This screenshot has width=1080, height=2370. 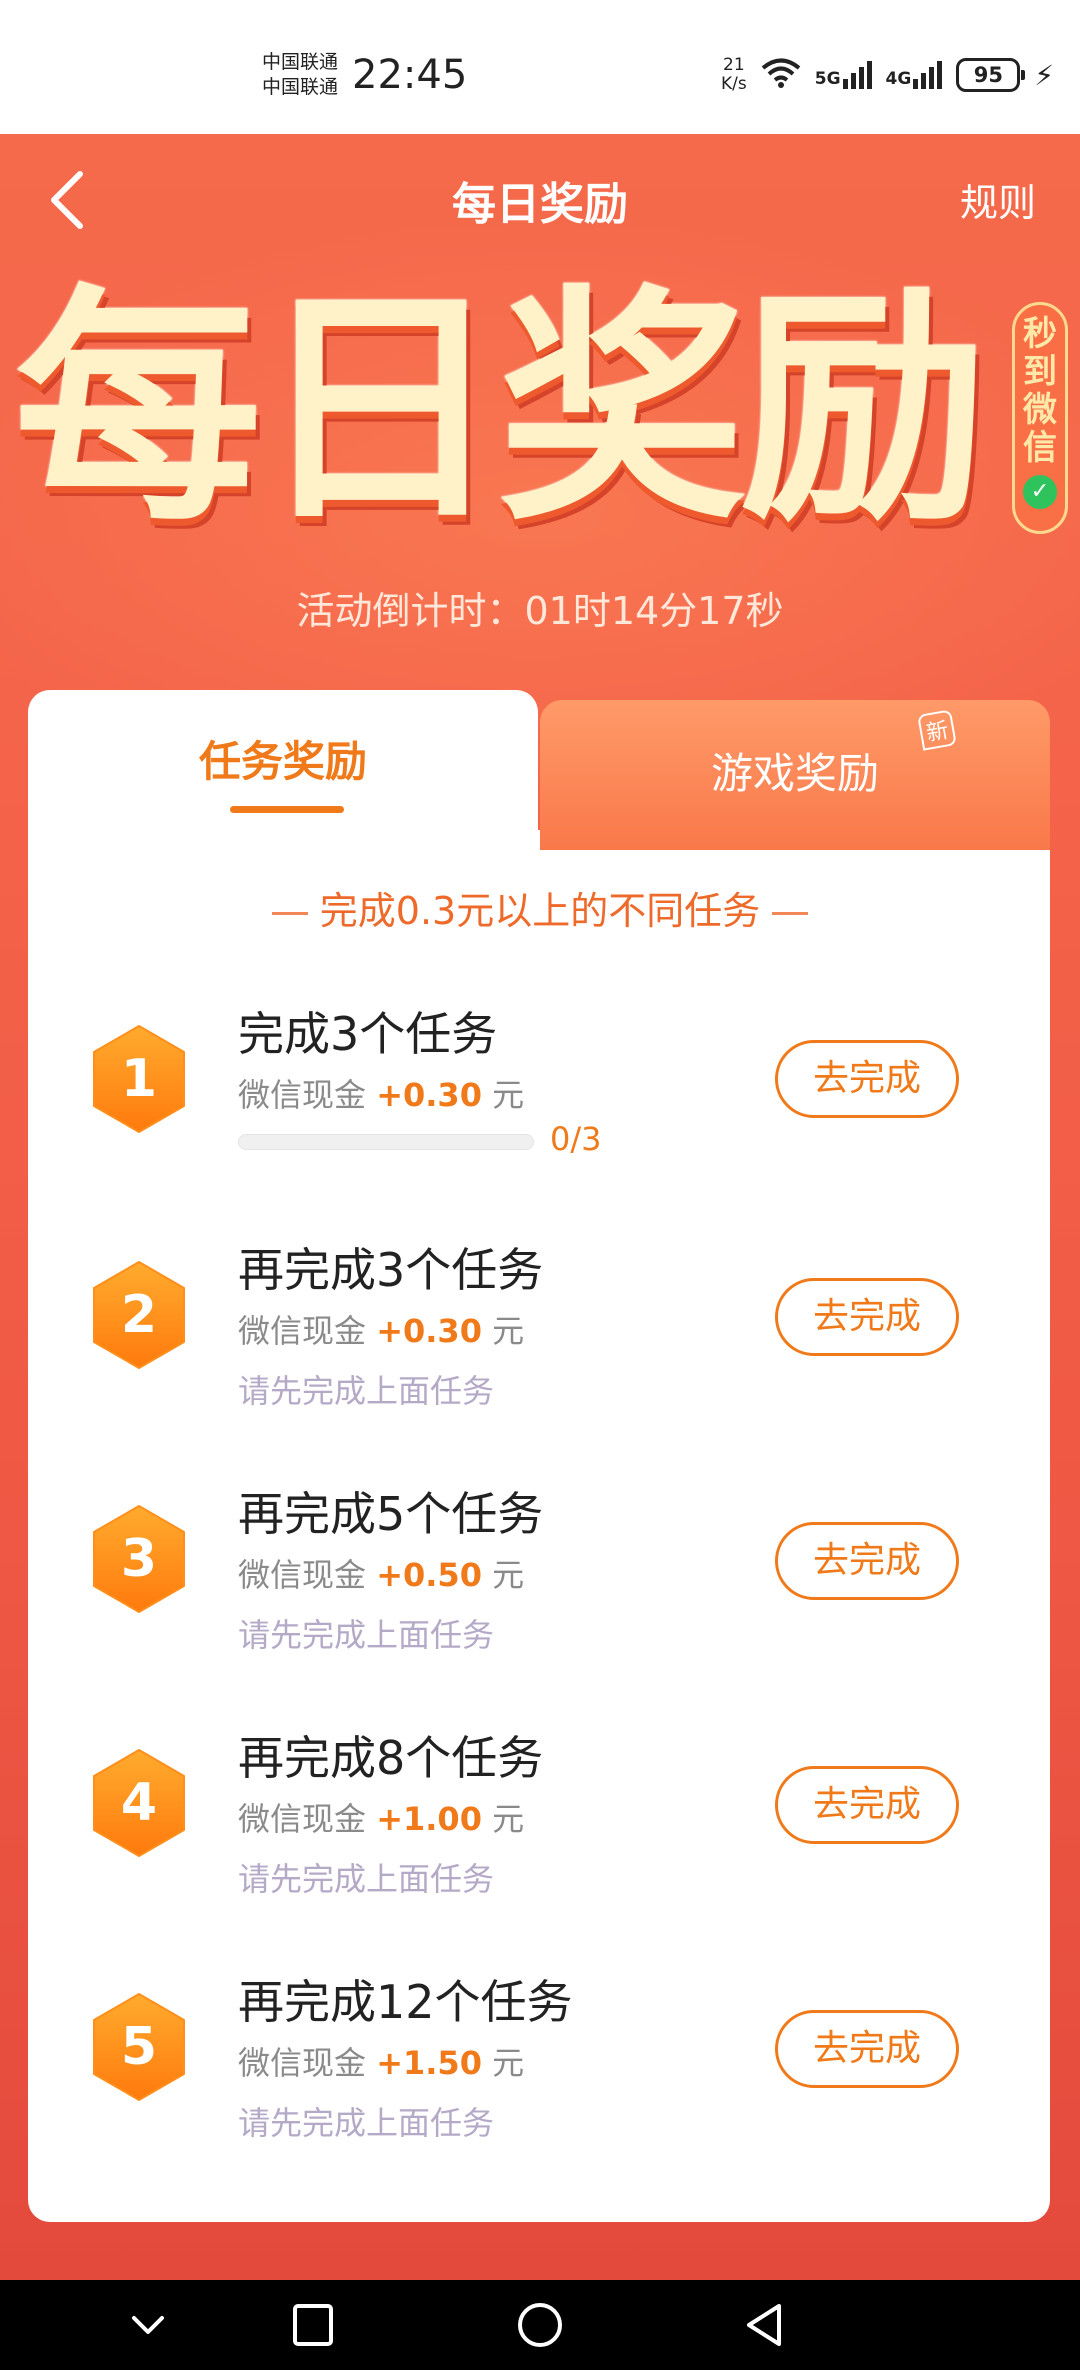 What do you see at coordinates (391, 1270) in the screenshot?
I see `task-title: 再完成3个任务` at bounding box center [391, 1270].